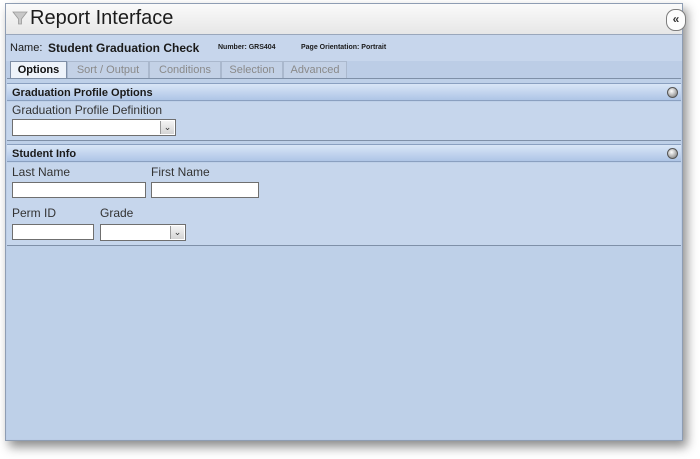 Image resolution: width=700 pixels, height=459 pixels. What do you see at coordinates (143, 232) in the screenshot?
I see `grade-select: ⌄` at bounding box center [143, 232].